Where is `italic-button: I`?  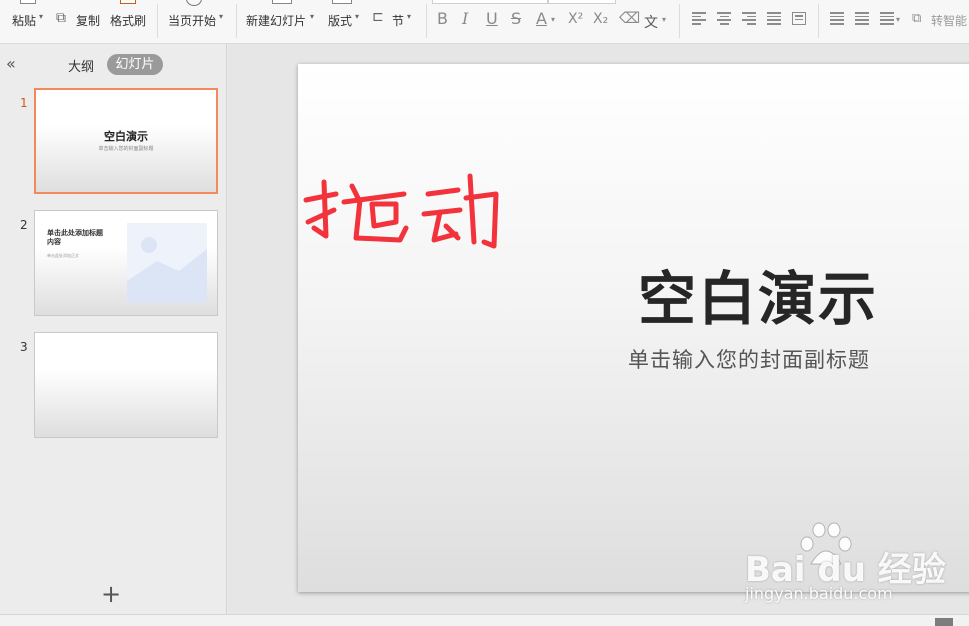 italic-button: I is located at coordinates (465, 18).